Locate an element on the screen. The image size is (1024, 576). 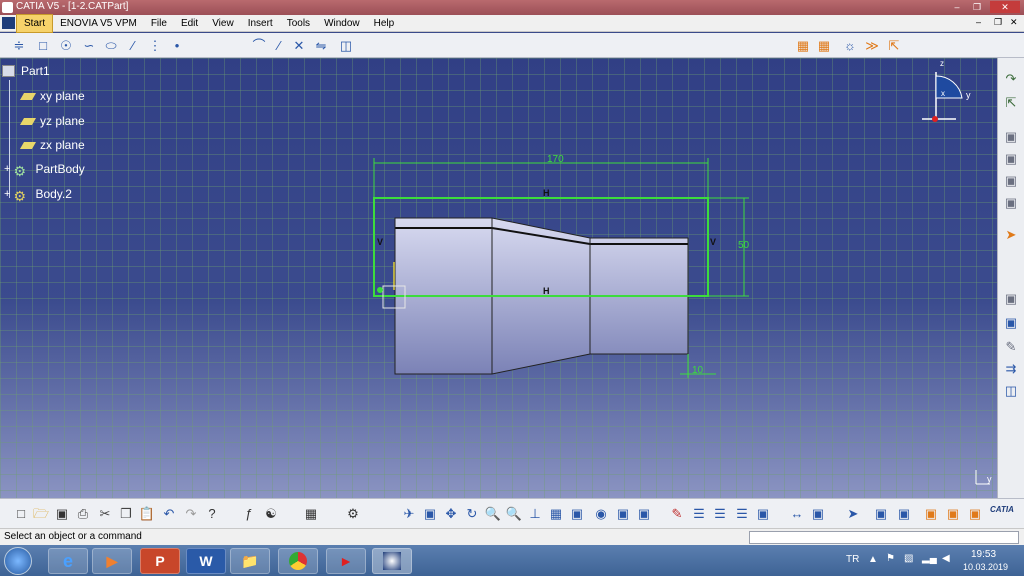
boolean-icon: ▣ is located at coordinates (1011, 299).